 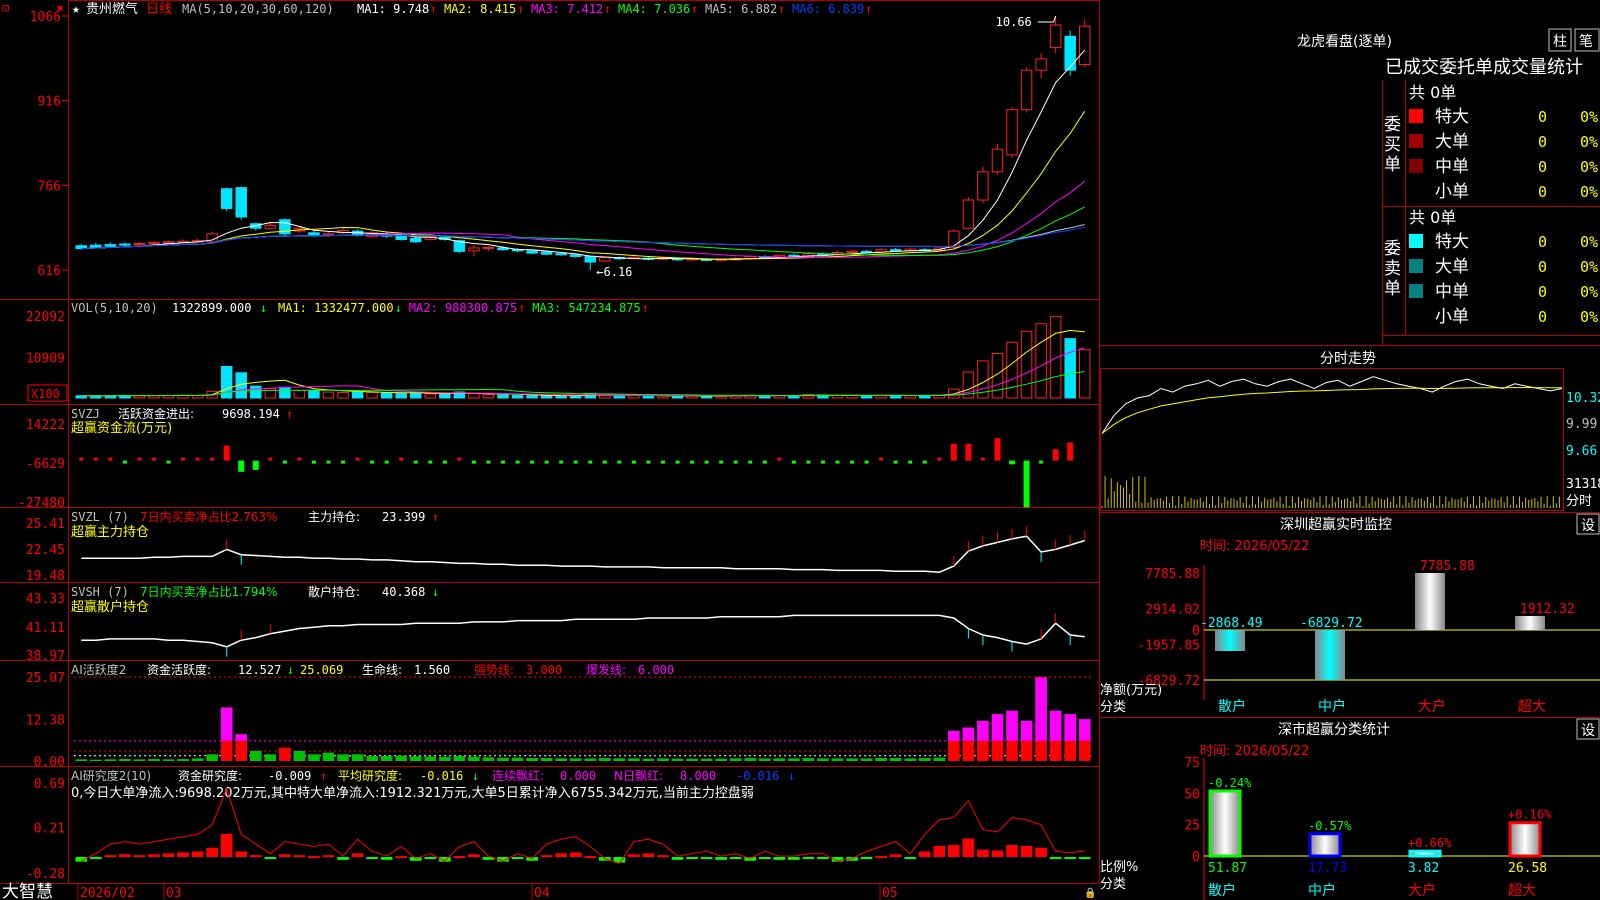 What do you see at coordinates (1452, 292) in the screenshot?
I see `order-type-label: 中单` at bounding box center [1452, 292].